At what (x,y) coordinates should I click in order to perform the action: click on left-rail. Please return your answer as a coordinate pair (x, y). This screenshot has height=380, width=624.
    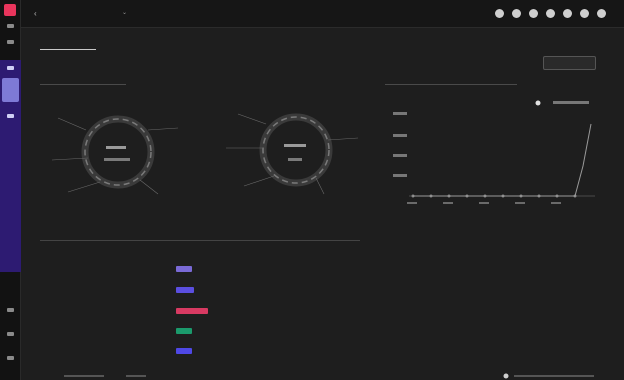
    Looking at the image, I should click on (10, 190).